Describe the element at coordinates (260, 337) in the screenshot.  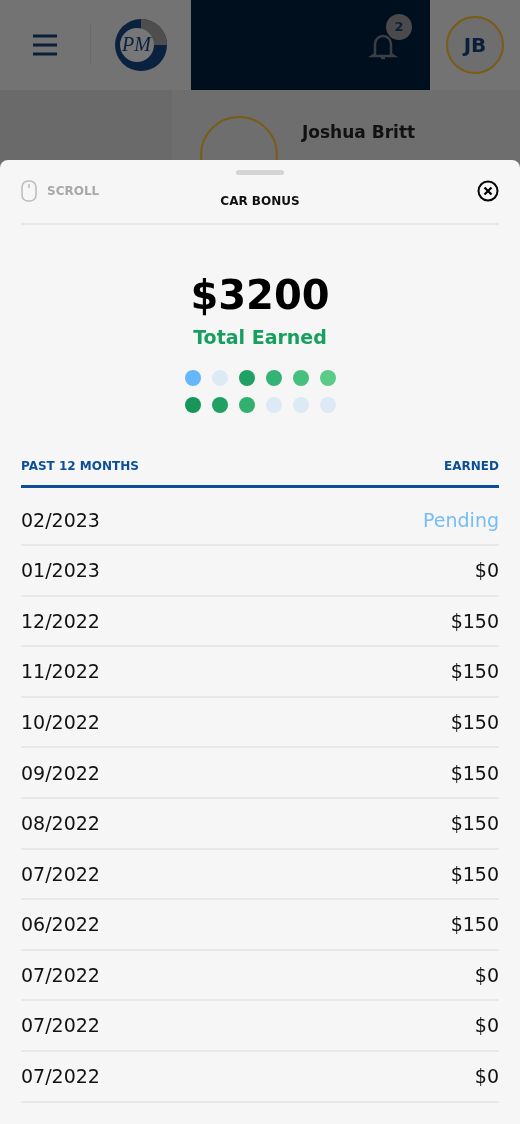
I see `total-label: Total Earned` at that location.